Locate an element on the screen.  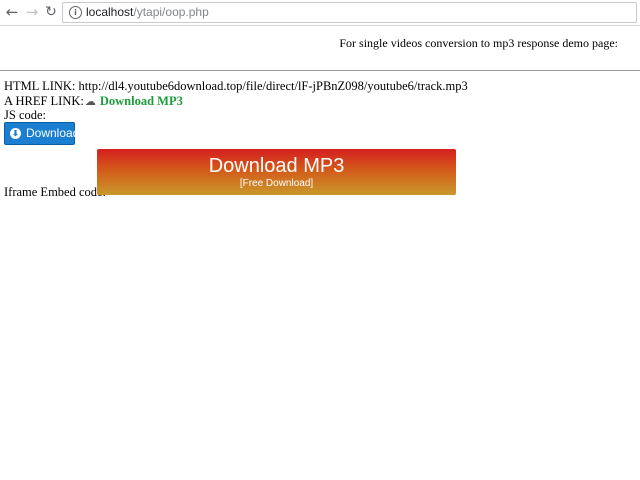
iframe-embed-label: Iframe Embed code: is located at coordinates (55, 192).